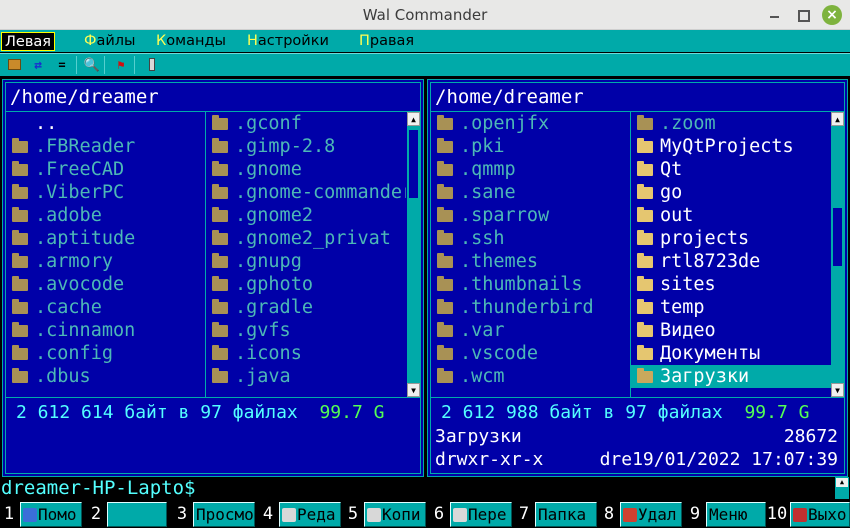  I want to click on fkey-button-5: Копи, so click(395, 514).